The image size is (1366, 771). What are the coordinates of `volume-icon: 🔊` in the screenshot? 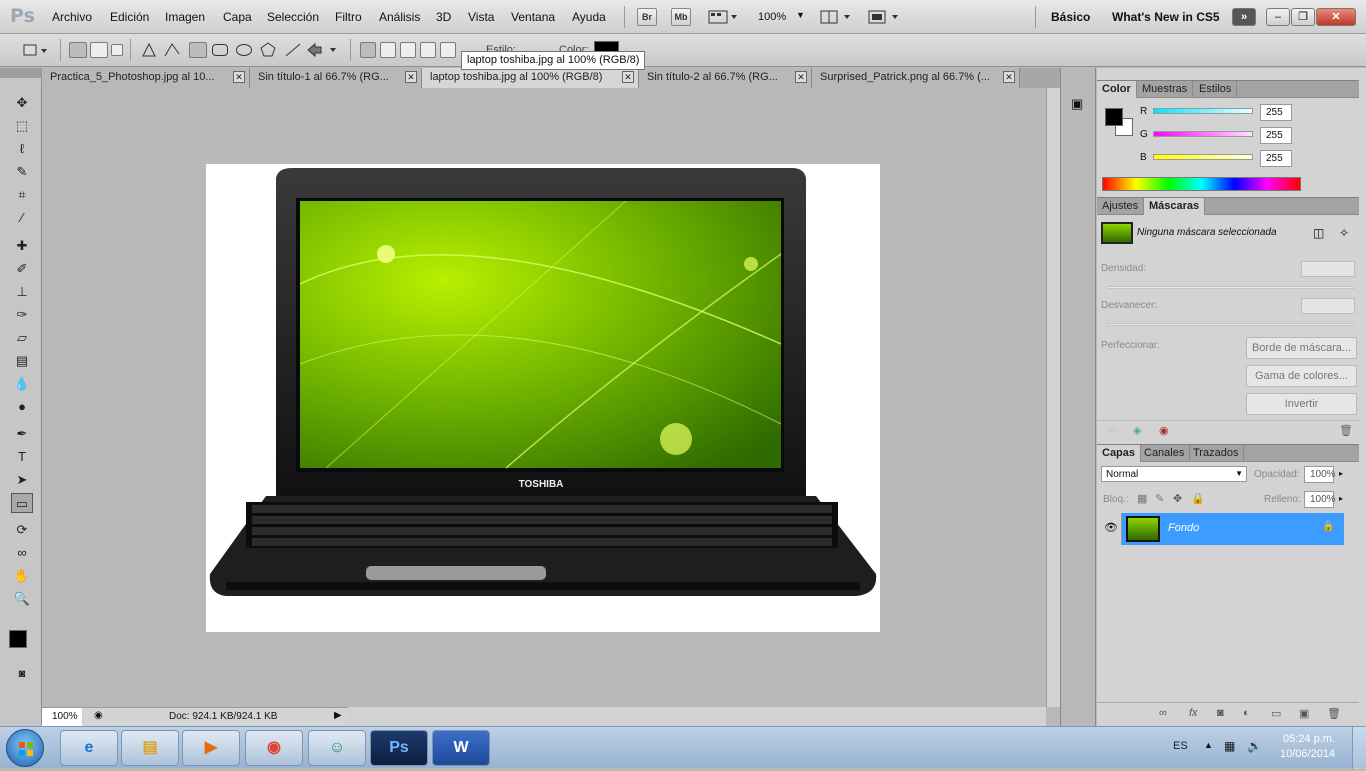 It's located at (1254, 746).